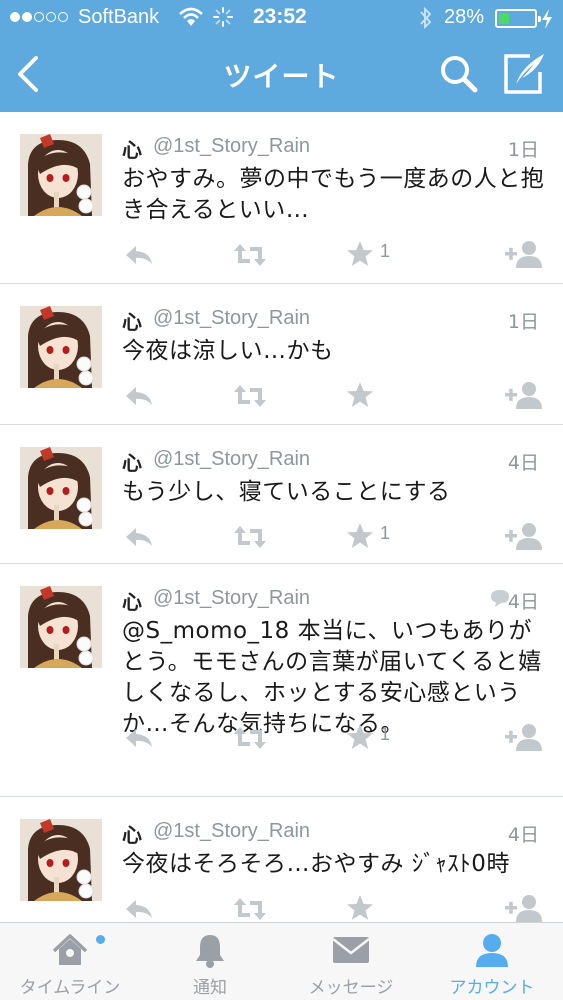 This screenshot has width=563, height=1000. What do you see at coordinates (351, 988) in the screenshot?
I see `tab-label: メッセージ` at bounding box center [351, 988].